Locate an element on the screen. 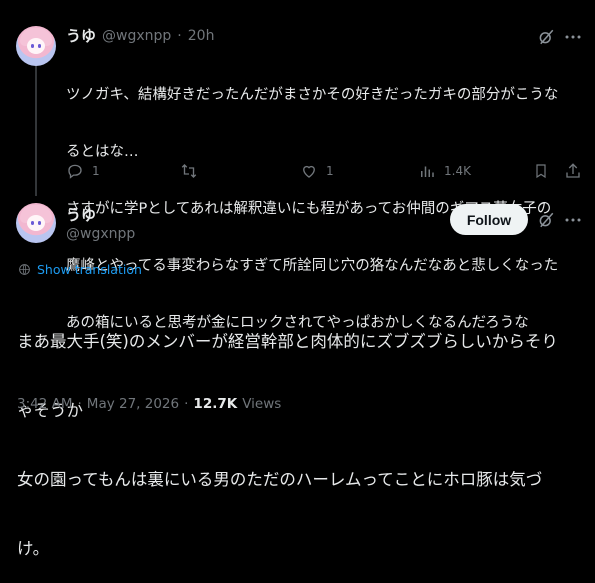 This screenshot has width=595, height=583. reply-action: 1 is located at coordinates (83, 171).